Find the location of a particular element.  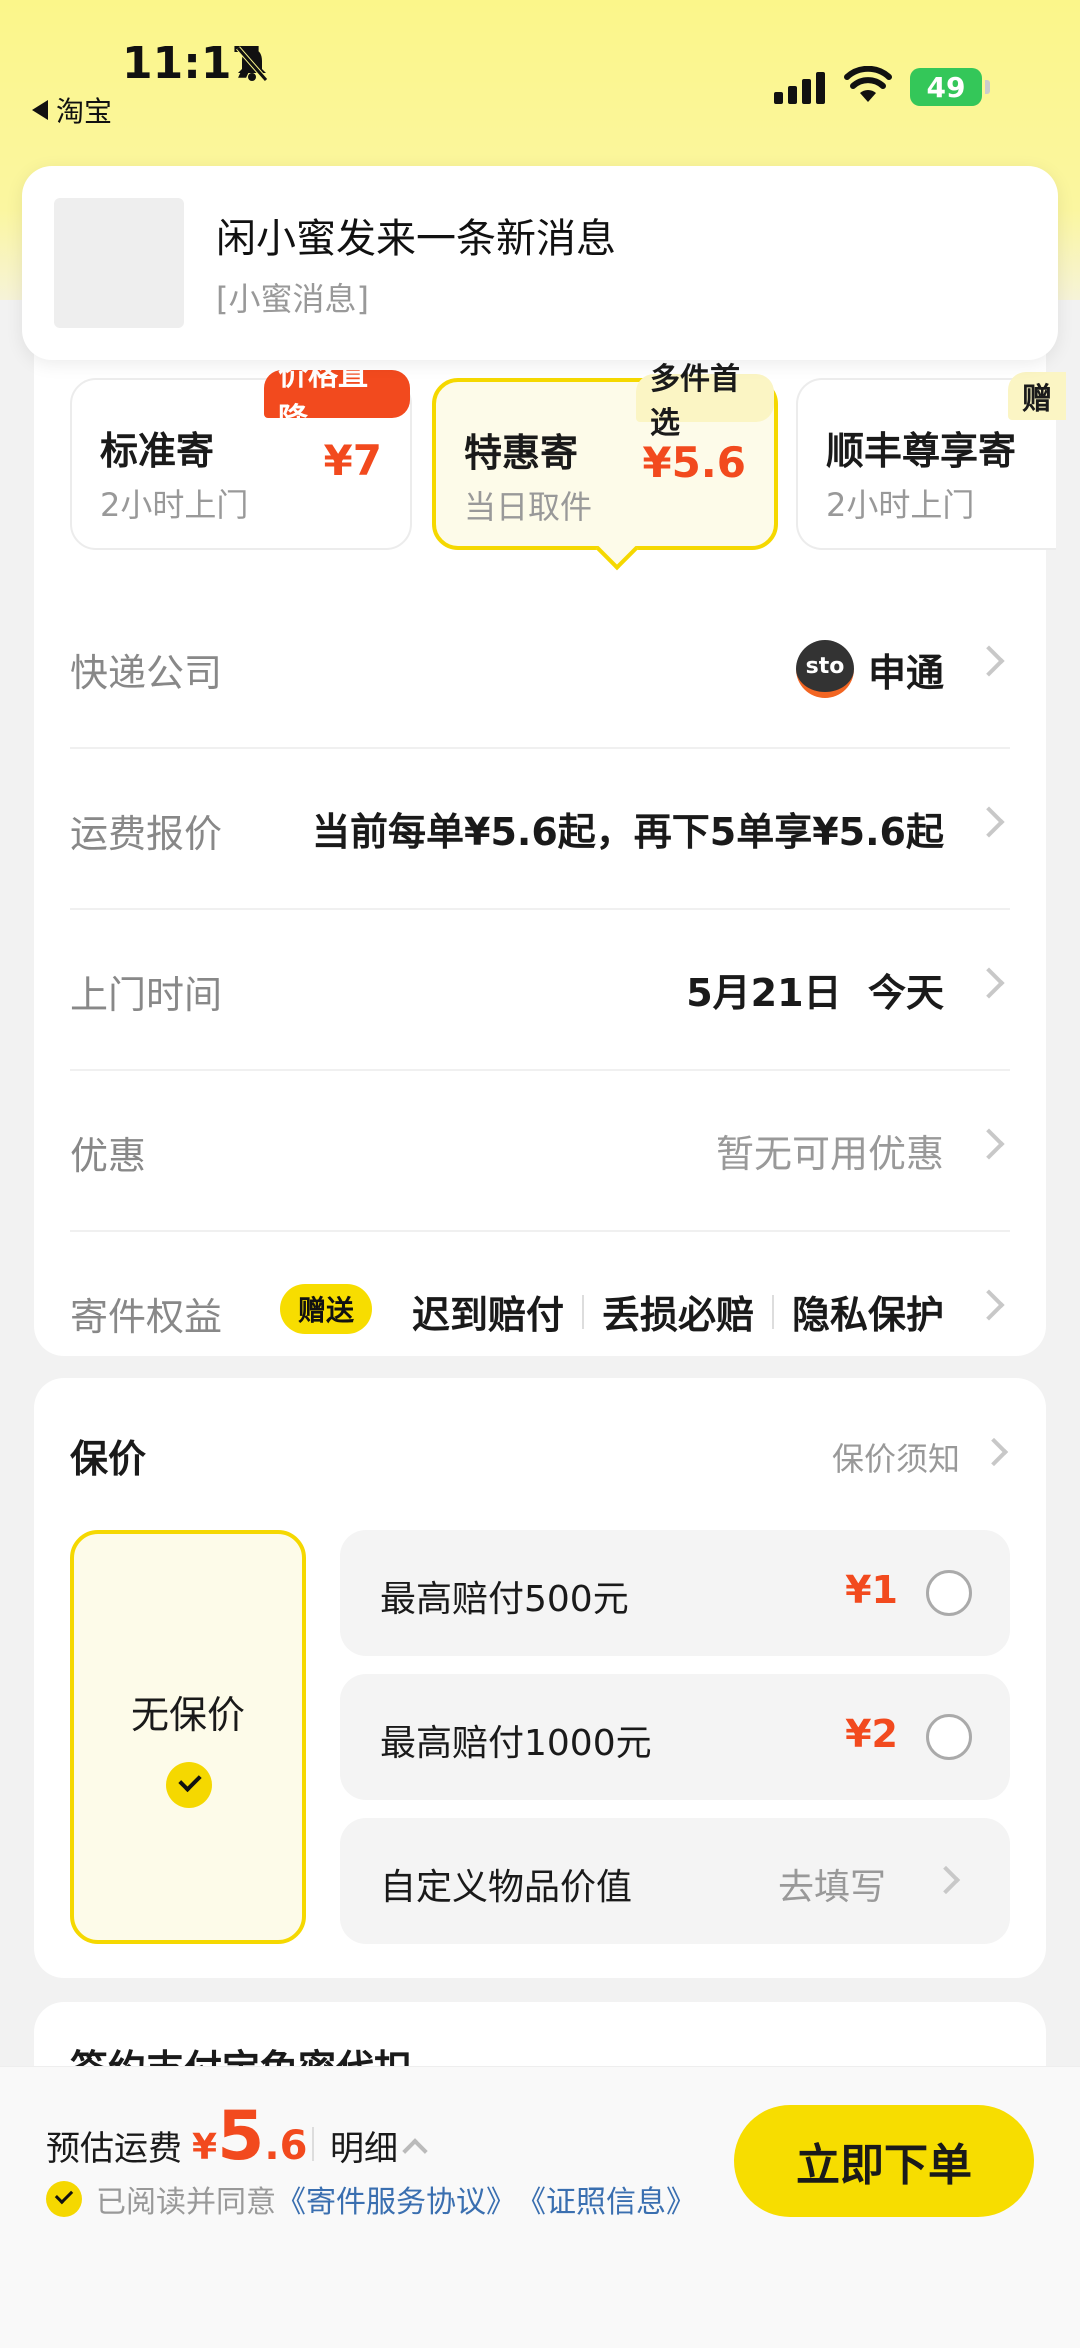

row-label: 快递公司 is located at coordinates (146, 673).